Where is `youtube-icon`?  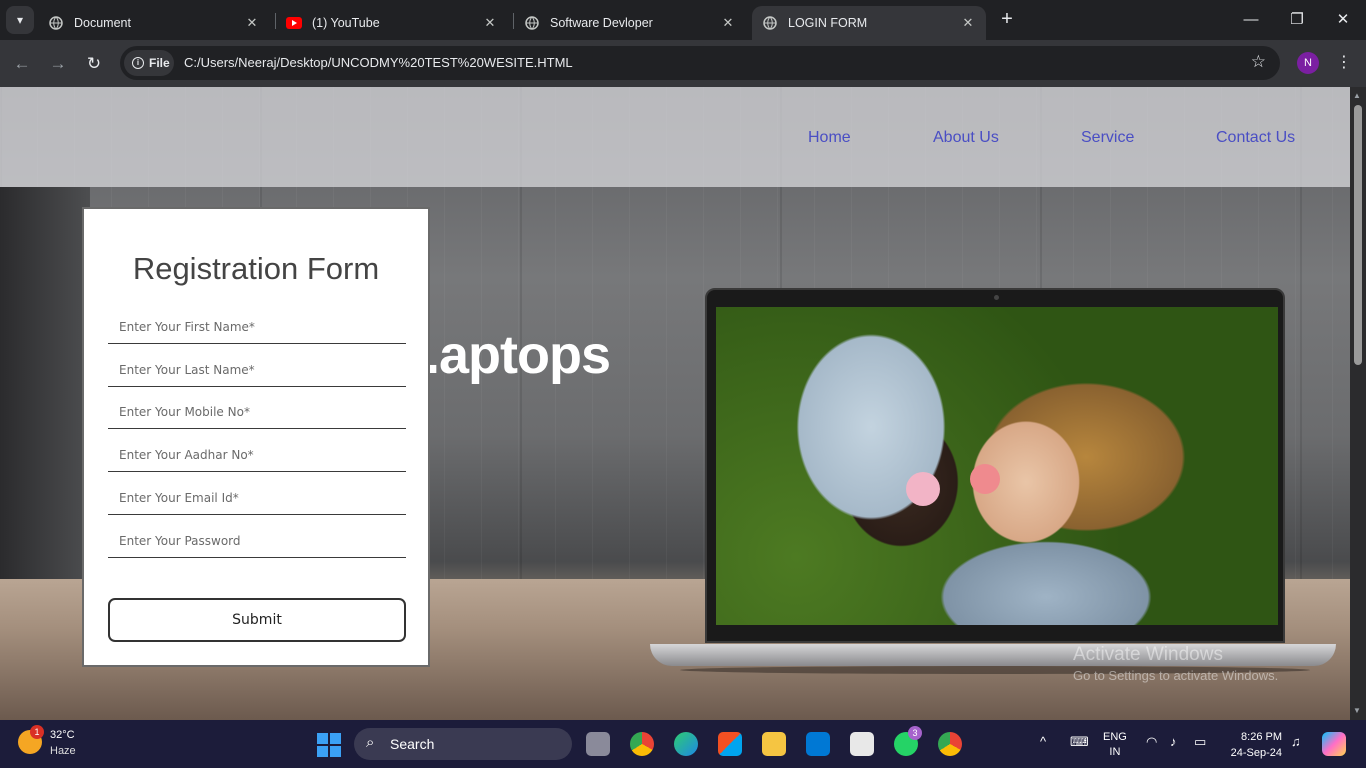
youtube-icon is located at coordinates (294, 23).